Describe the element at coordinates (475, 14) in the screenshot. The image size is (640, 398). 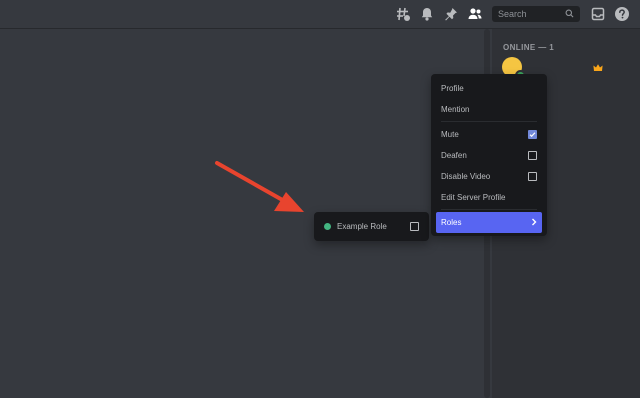
I see `members-icon` at that location.